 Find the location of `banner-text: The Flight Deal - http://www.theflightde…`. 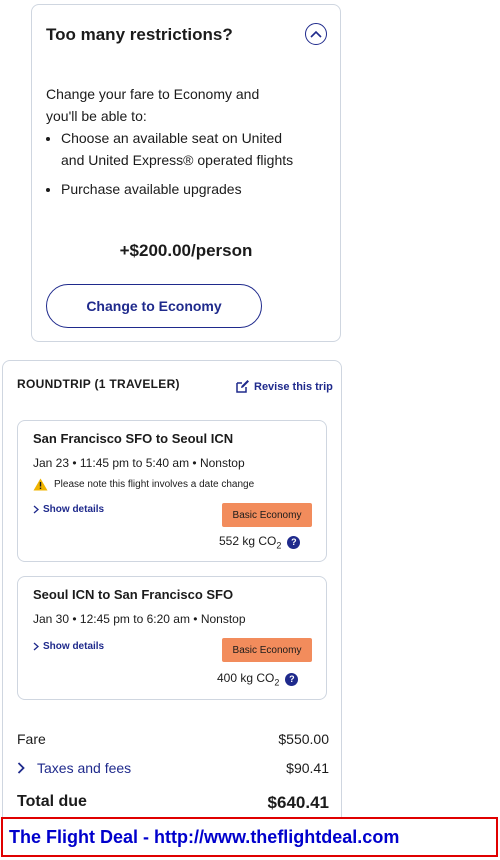

banner-text: The Flight Deal - http://www.theflightde… is located at coordinates (204, 836).